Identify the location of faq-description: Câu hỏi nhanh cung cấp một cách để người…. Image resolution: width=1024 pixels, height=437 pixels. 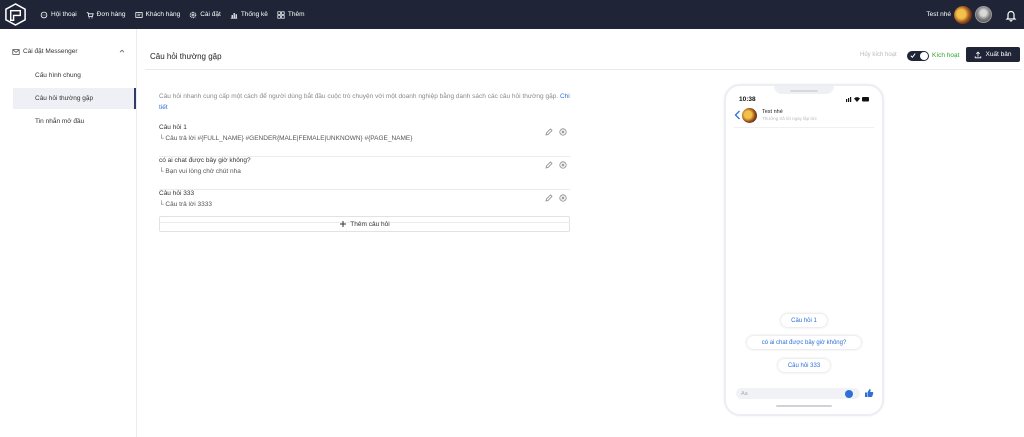
(369, 102).